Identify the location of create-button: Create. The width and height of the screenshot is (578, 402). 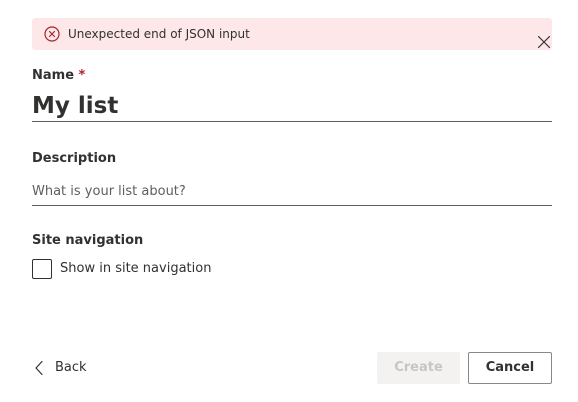
(418, 368).